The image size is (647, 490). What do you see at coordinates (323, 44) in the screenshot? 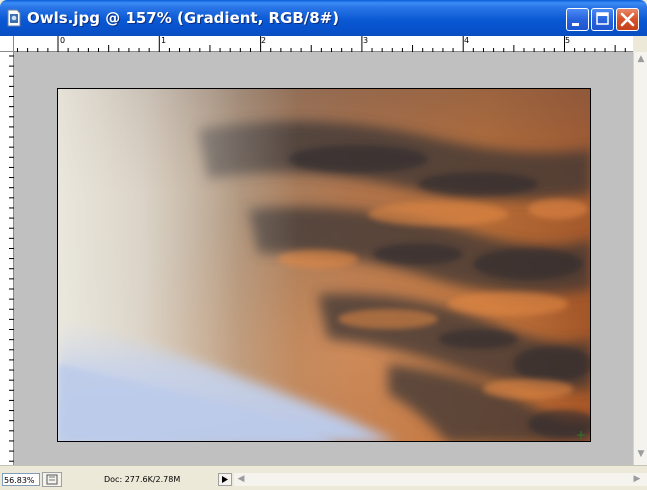
I see `horizontal-ruler: 0 1 2 3 4 5` at bounding box center [323, 44].